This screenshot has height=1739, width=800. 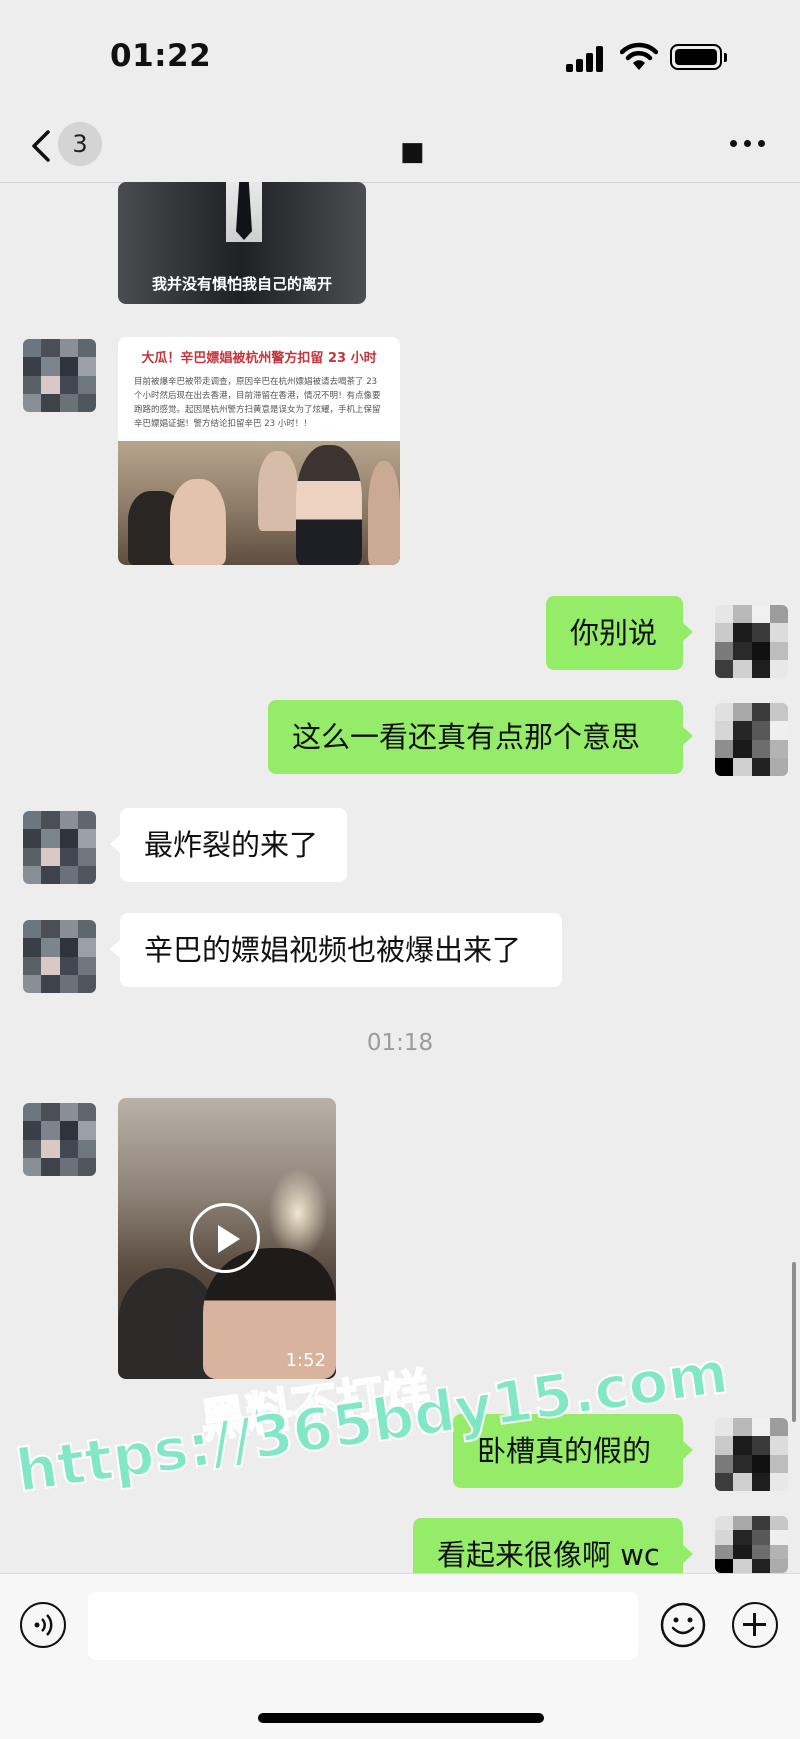 I want to click on cellular-signal-icon, so click(x=586, y=59).